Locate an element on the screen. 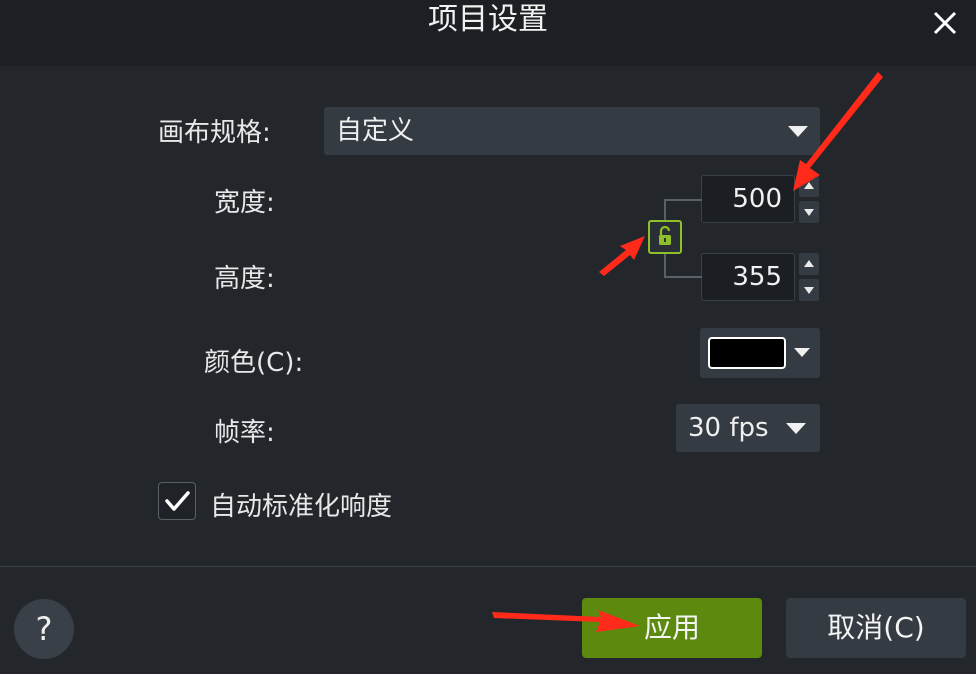 The height and width of the screenshot is (674, 976). normalize-loudness-checkbox is located at coordinates (177, 501).